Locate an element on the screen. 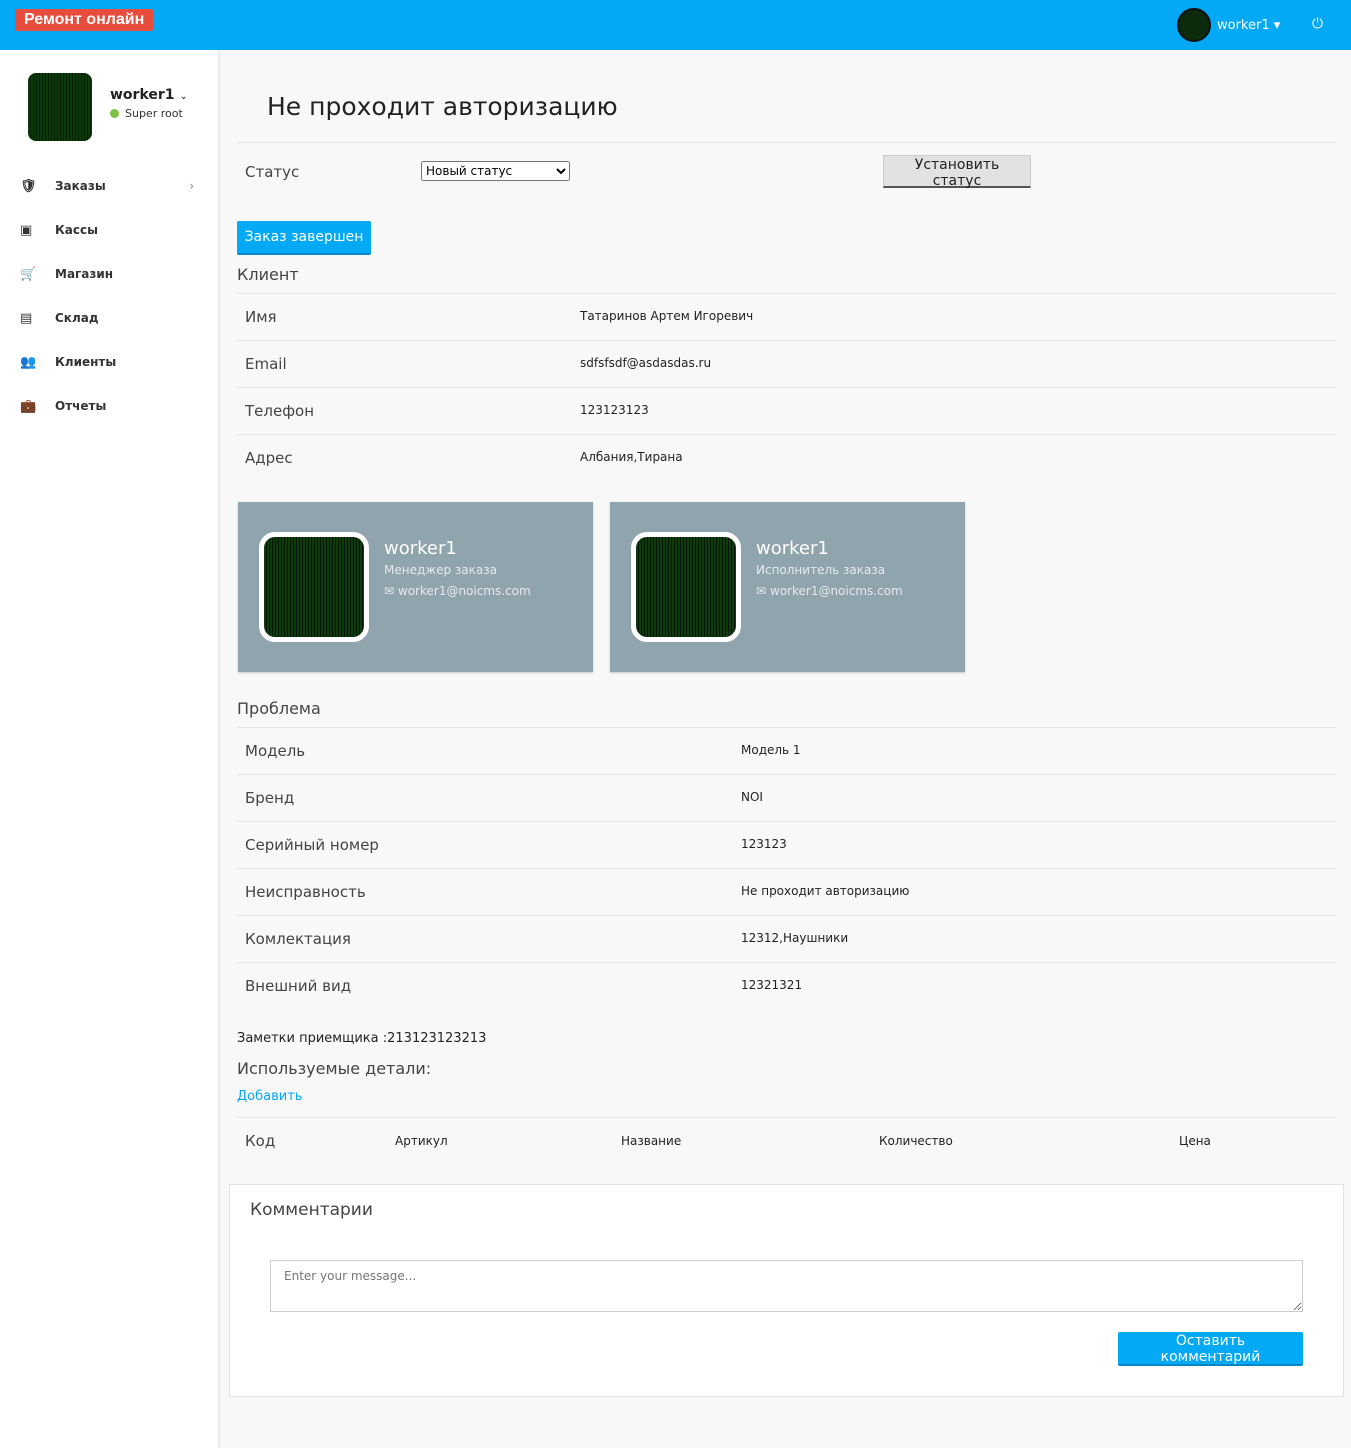 The width and height of the screenshot is (1351, 1448). serial-label: Серийный номер is located at coordinates (312, 845).